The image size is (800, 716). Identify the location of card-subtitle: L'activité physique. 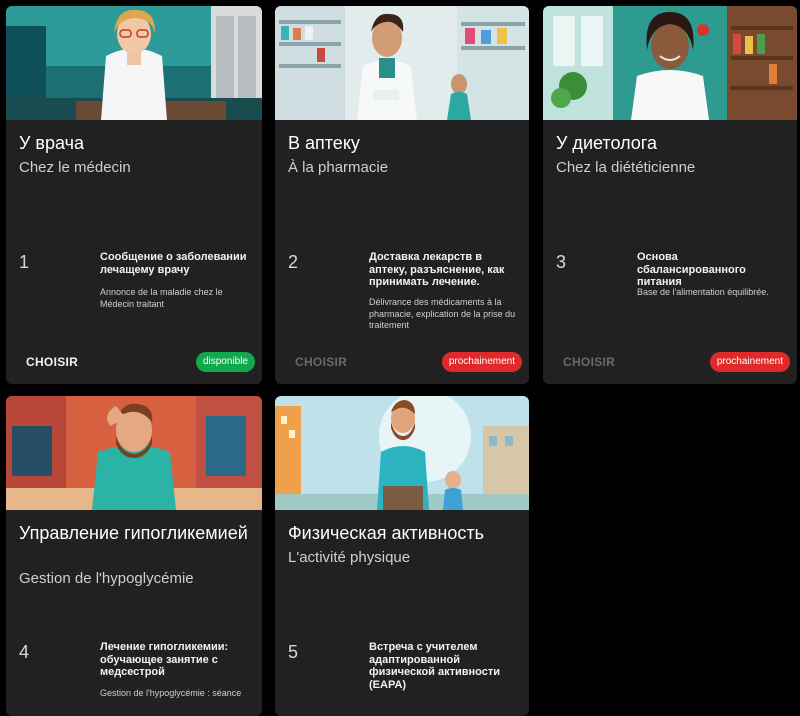
(349, 557).